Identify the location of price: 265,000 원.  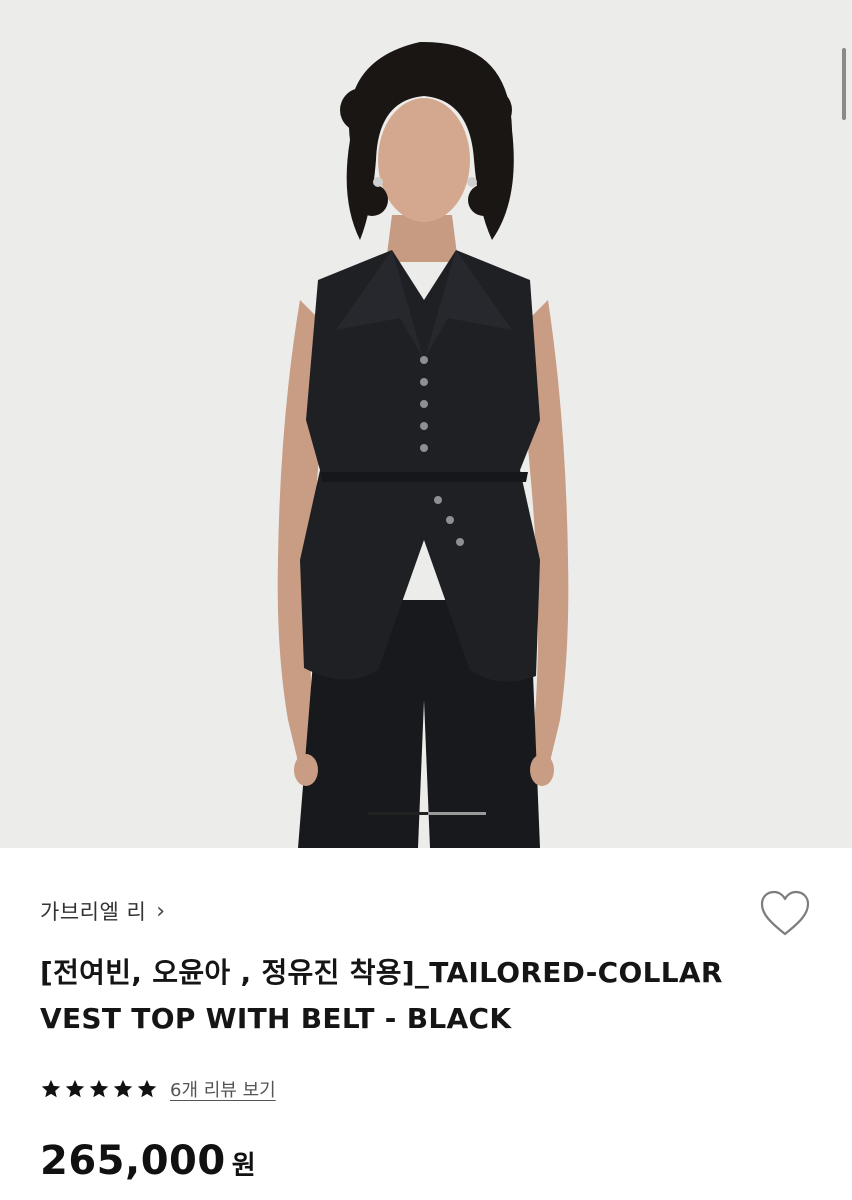
(148, 1161).